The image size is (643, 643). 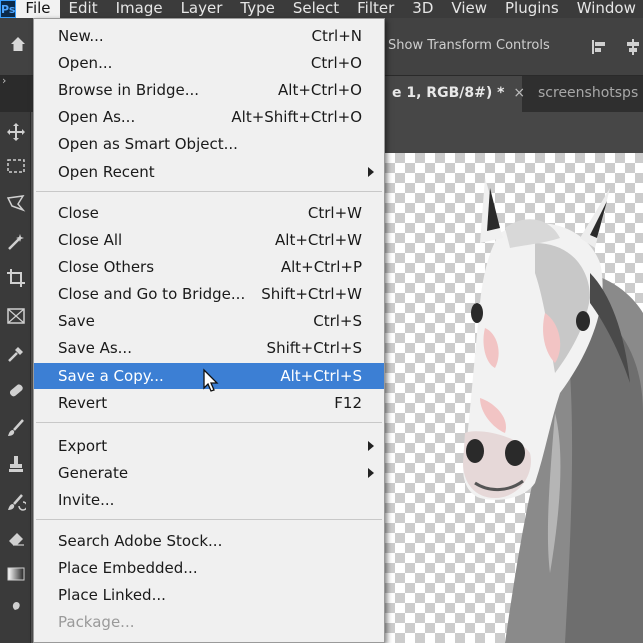 I want to click on canvas-frame, so click(x=514, y=132).